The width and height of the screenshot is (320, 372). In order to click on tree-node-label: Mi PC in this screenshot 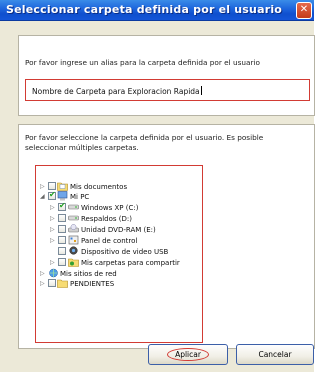, I will do `click(80, 197)`.